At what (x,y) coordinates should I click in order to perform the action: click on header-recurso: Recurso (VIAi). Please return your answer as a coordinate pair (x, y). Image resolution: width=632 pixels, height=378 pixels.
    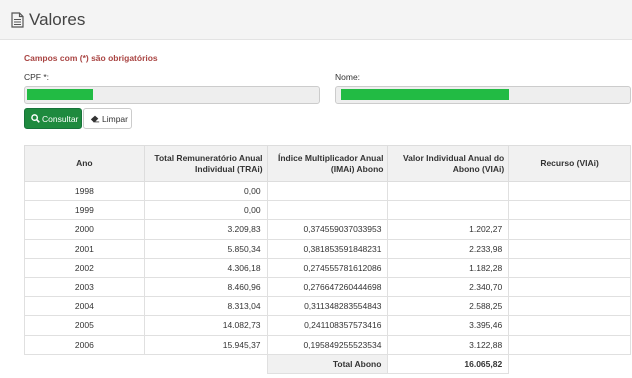
    Looking at the image, I should click on (569, 163).